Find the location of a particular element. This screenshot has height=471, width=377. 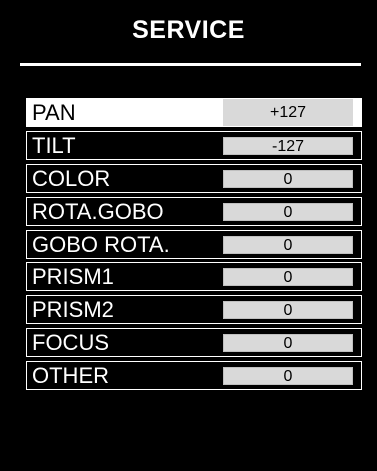

value-field-other: 0 is located at coordinates (288, 376).